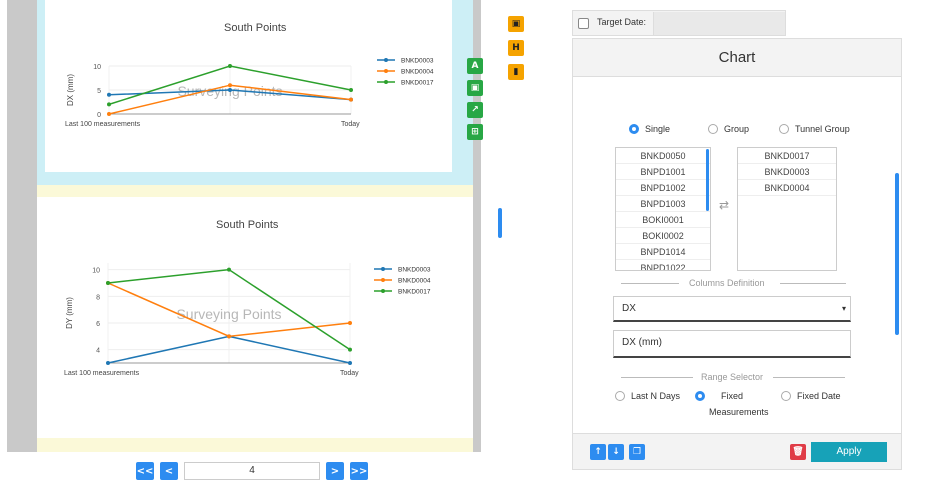  I want to click on page-header-label: H, so click(516, 48).